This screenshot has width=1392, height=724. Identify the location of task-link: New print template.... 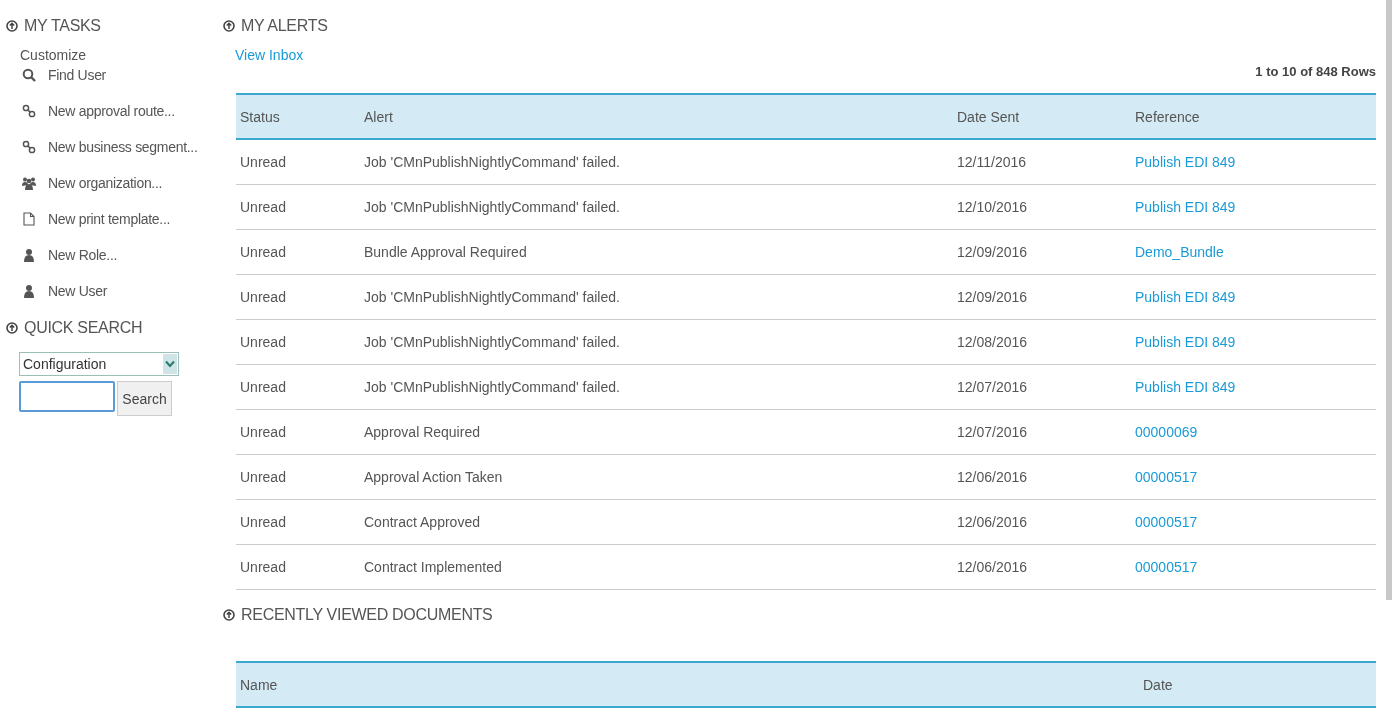
(107, 219).